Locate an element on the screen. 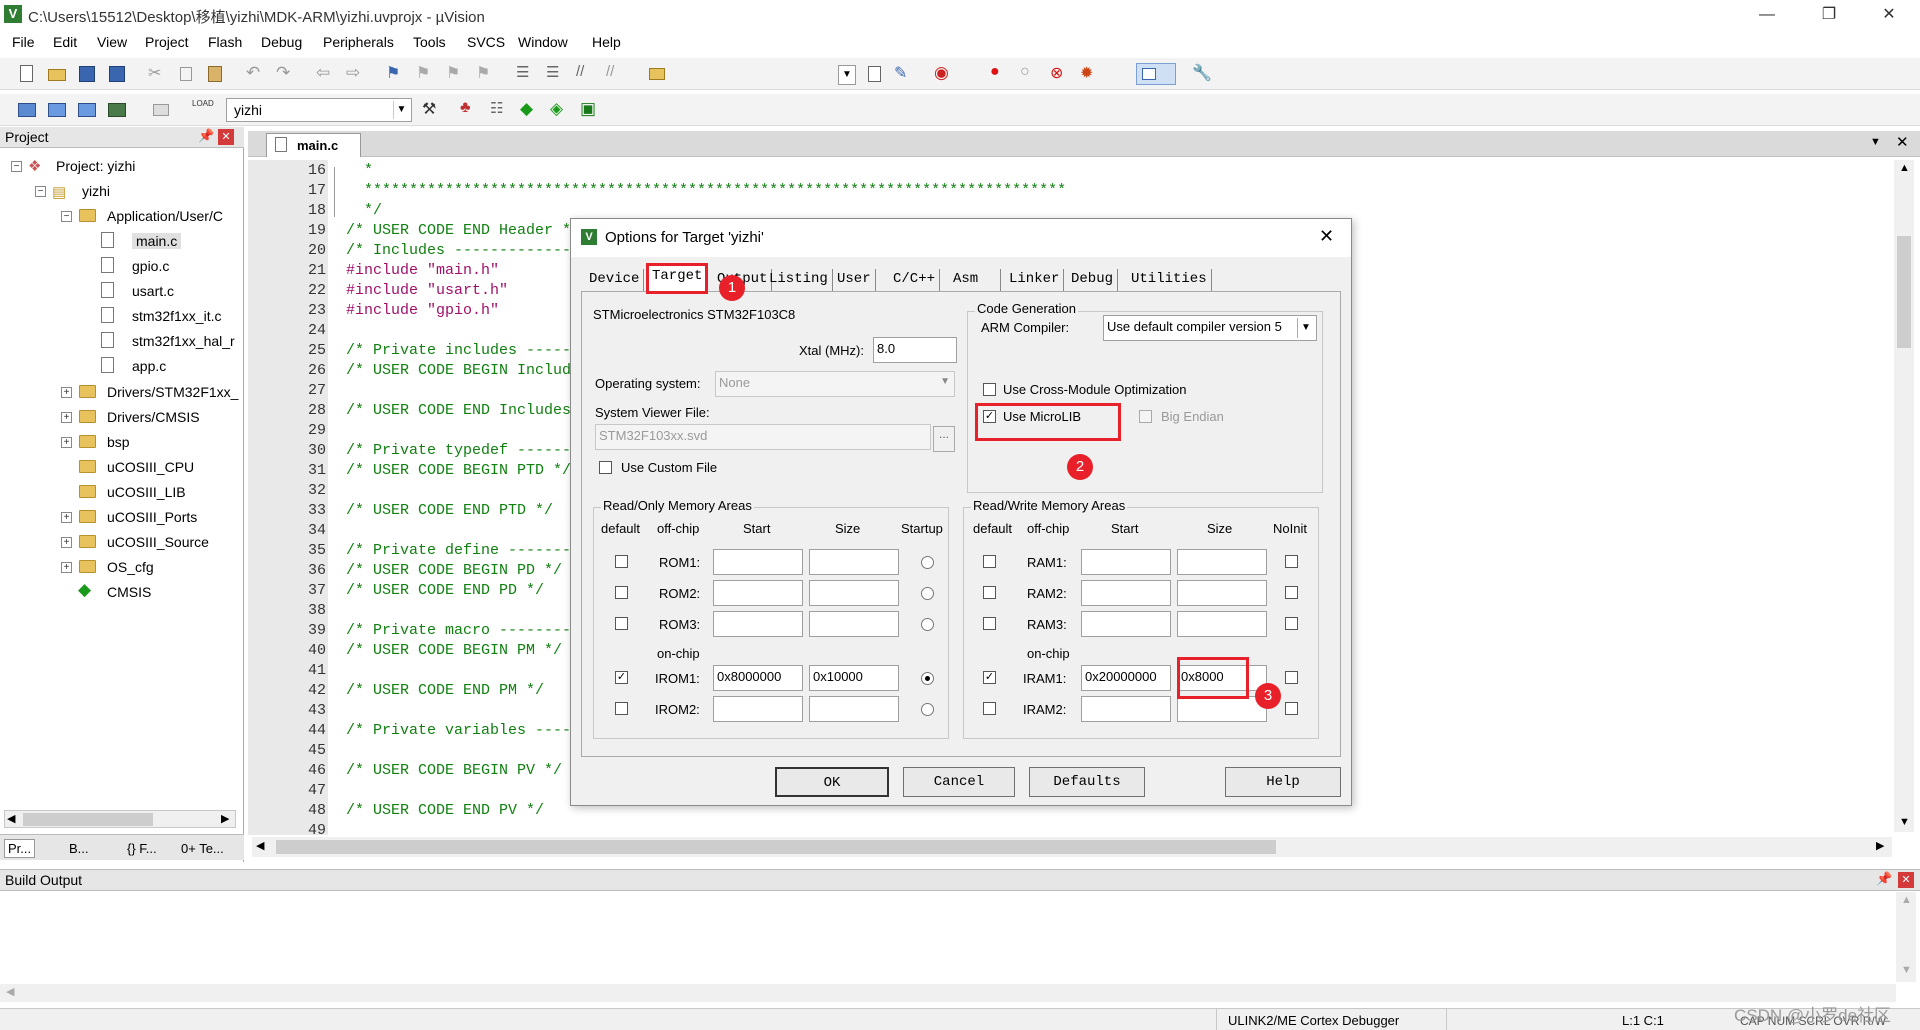  irom1-startup-radio is located at coordinates (927, 678).